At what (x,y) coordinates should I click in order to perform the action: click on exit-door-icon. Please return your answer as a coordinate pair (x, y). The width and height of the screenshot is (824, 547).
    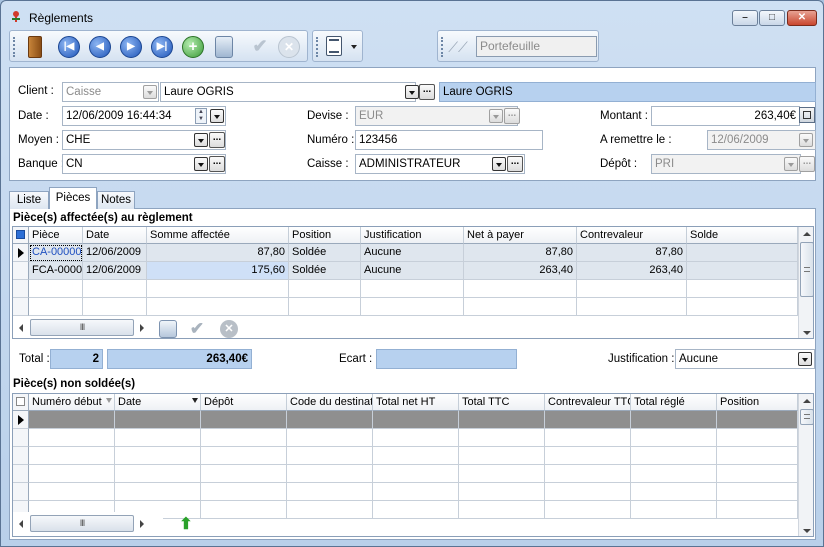
    Looking at the image, I should click on (35, 47).